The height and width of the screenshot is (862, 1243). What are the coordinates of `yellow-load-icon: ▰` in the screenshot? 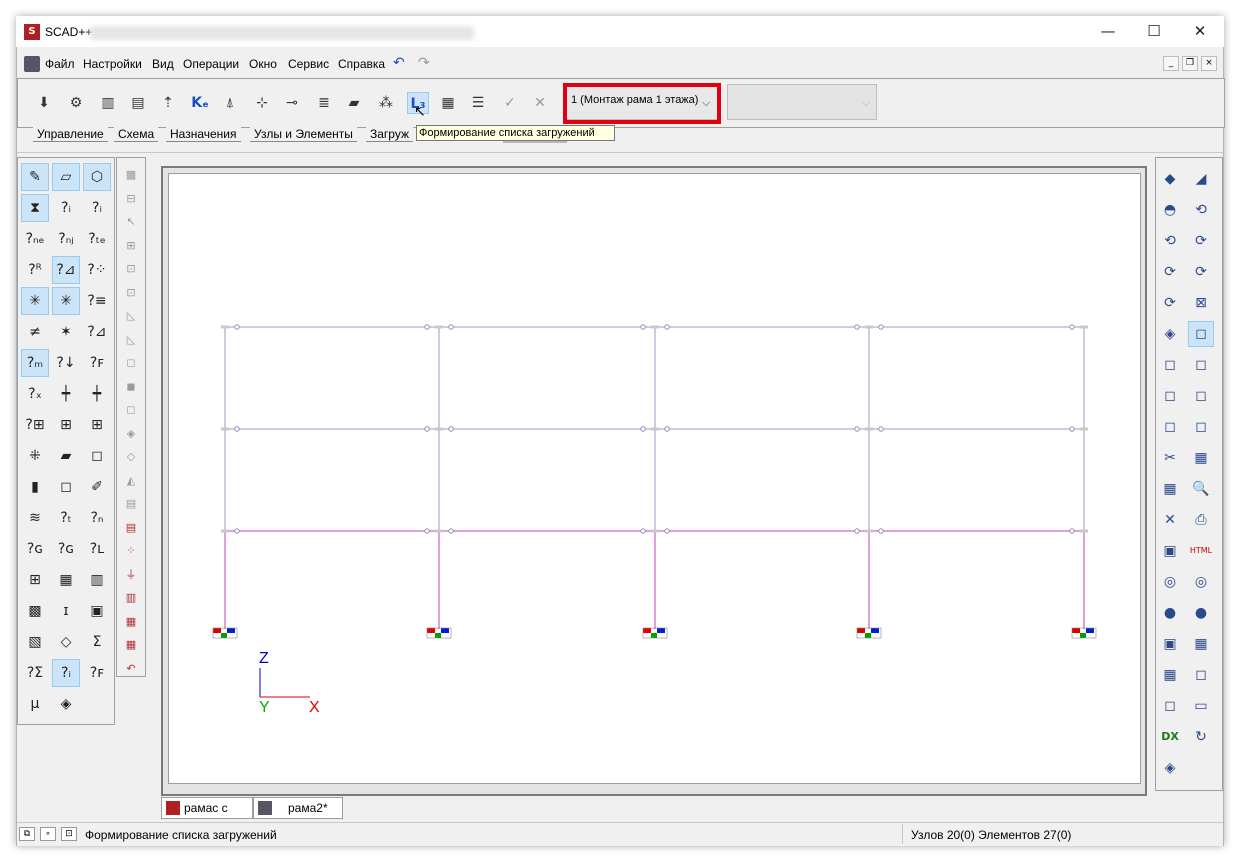 It's located at (354, 103).